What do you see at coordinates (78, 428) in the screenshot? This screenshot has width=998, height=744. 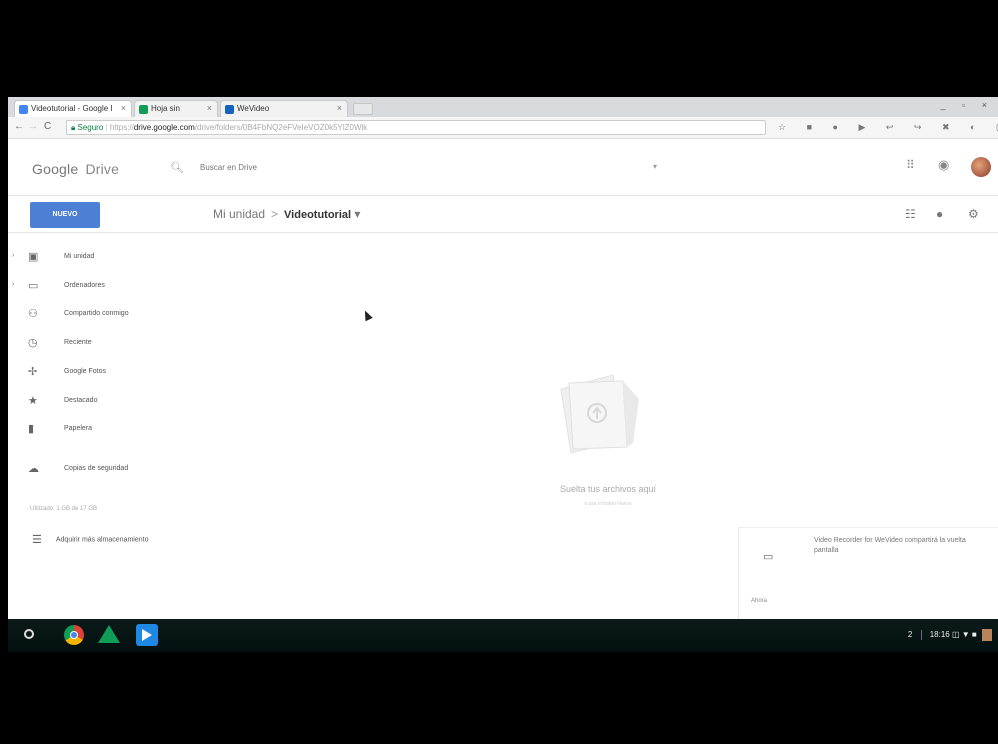 I see `sidebar-item-label: Papelera` at bounding box center [78, 428].